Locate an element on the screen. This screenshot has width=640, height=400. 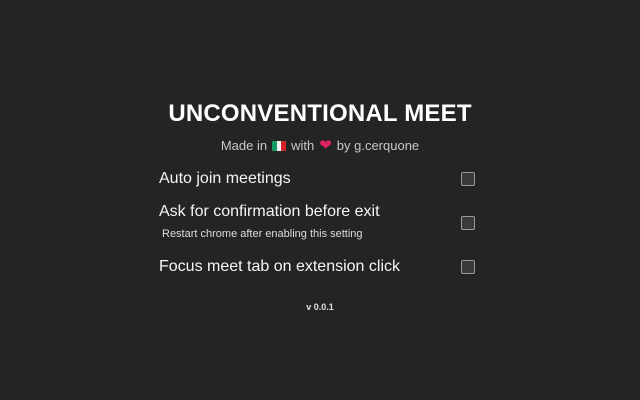
focus-tab-checkbox is located at coordinates (468, 267).